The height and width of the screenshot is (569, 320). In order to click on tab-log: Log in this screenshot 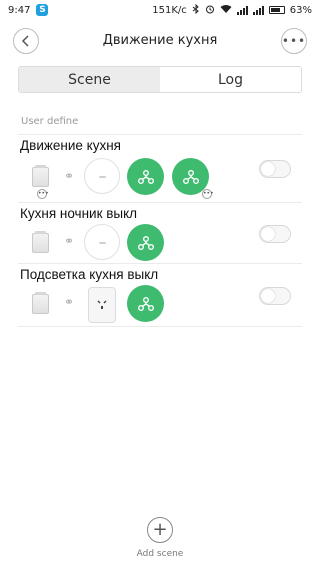, I will do `click(230, 79)`.